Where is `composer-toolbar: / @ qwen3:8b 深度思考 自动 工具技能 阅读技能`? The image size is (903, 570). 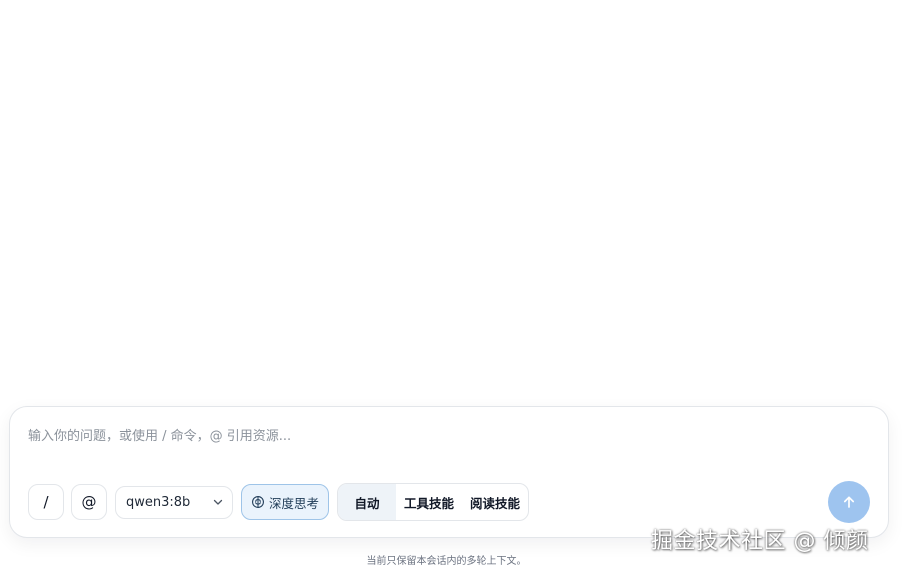
composer-toolbar: / @ qwen3:8b 深度思考 自动 工具技能 阅读技能 is located at coordinates (279, 502).